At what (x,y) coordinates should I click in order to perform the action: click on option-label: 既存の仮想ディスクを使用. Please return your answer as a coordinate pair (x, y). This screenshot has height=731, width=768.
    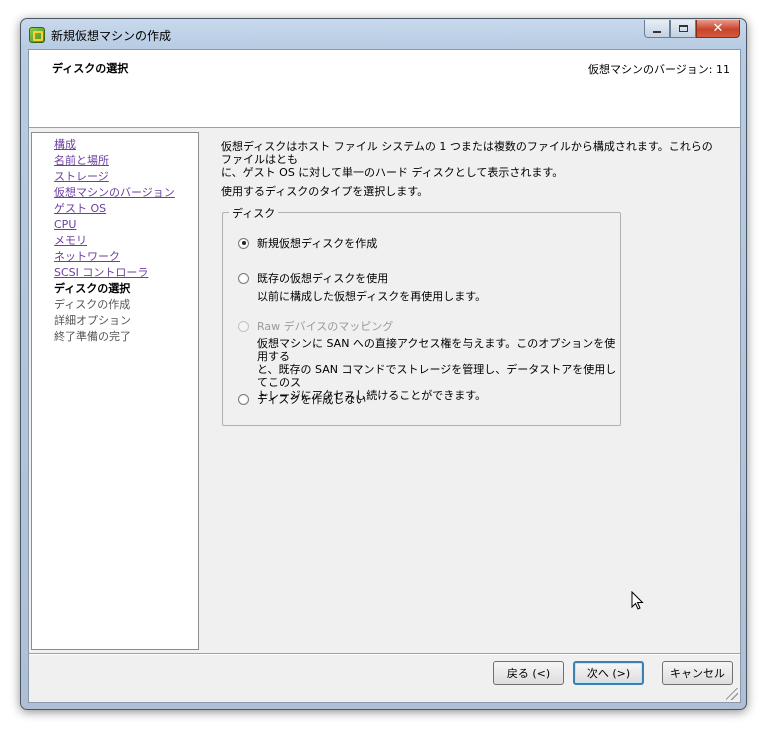
    Looking at the image, I should click on (323, 278).